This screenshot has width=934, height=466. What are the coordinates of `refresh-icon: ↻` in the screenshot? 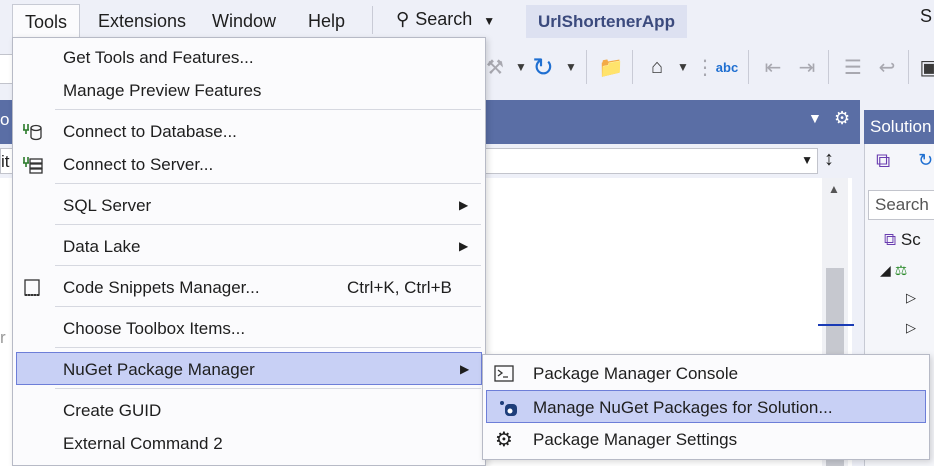 It's located at (543, 67).